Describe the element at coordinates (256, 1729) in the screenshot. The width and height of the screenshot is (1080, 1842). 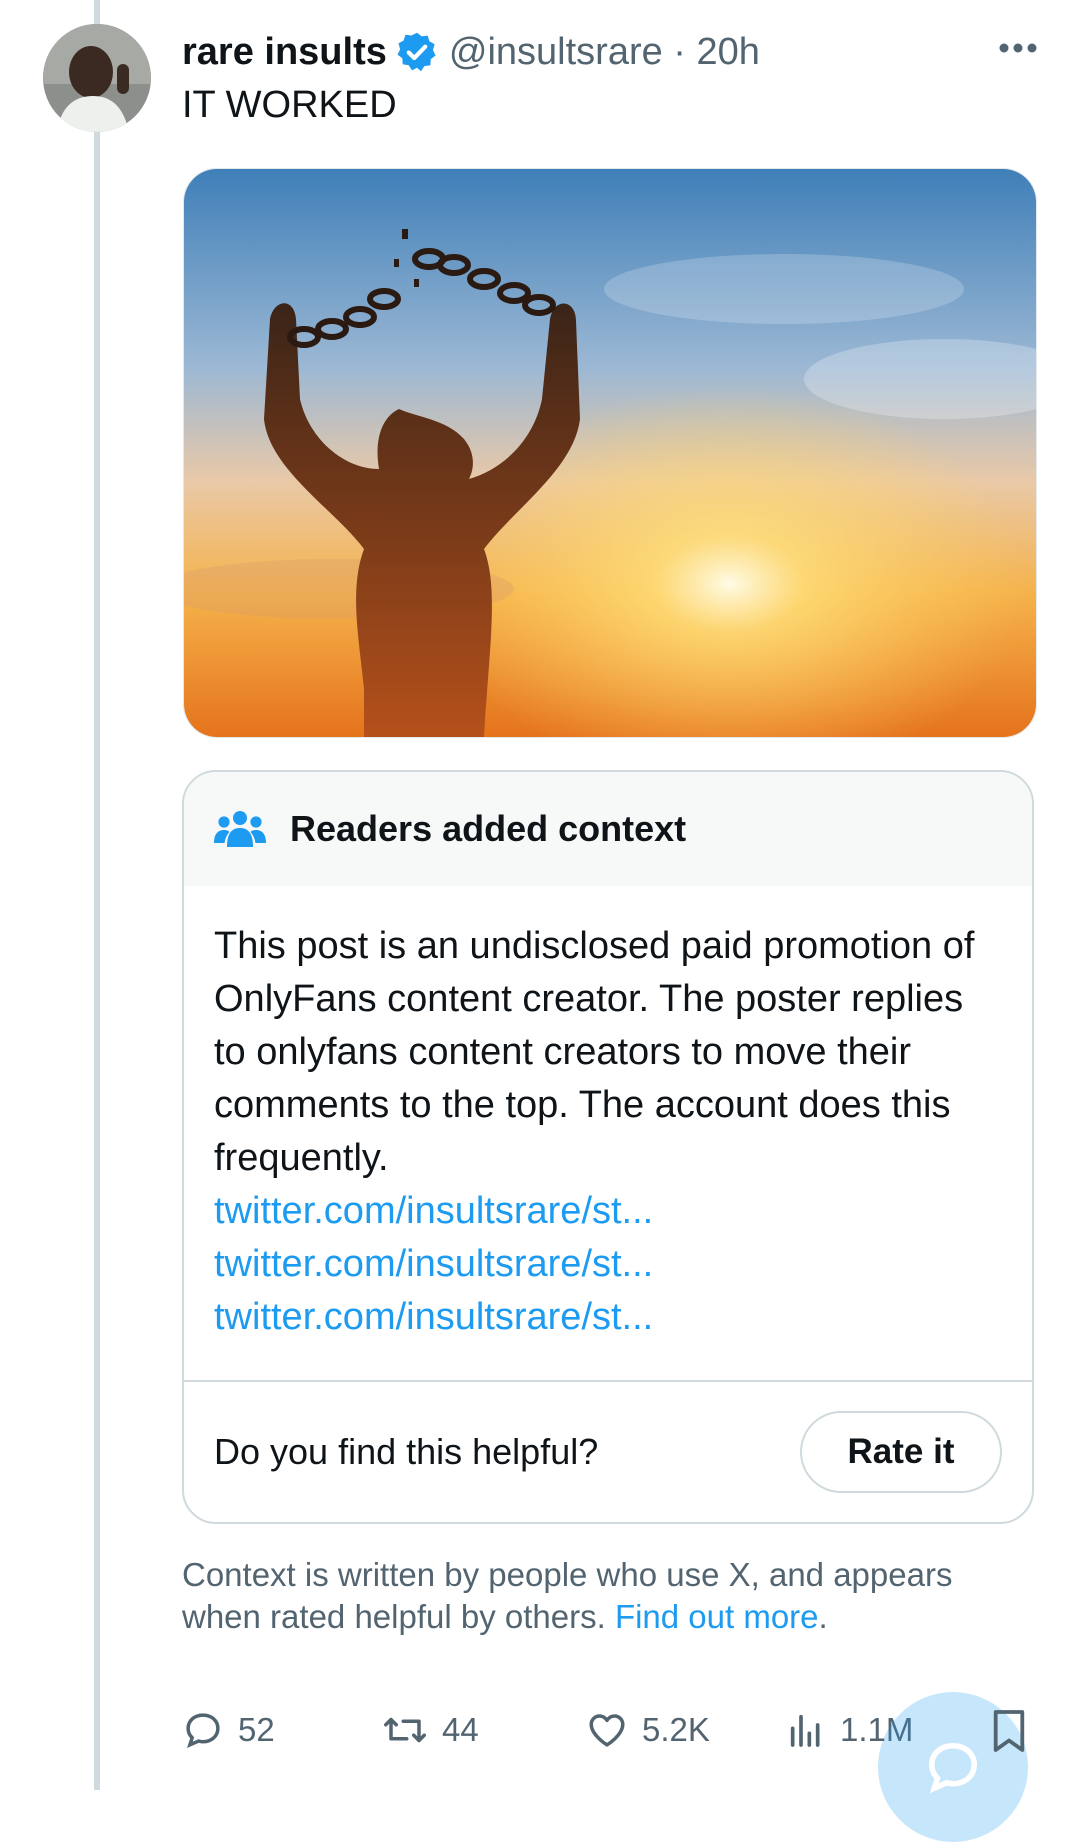
I see `reply-count: 52` at that location.